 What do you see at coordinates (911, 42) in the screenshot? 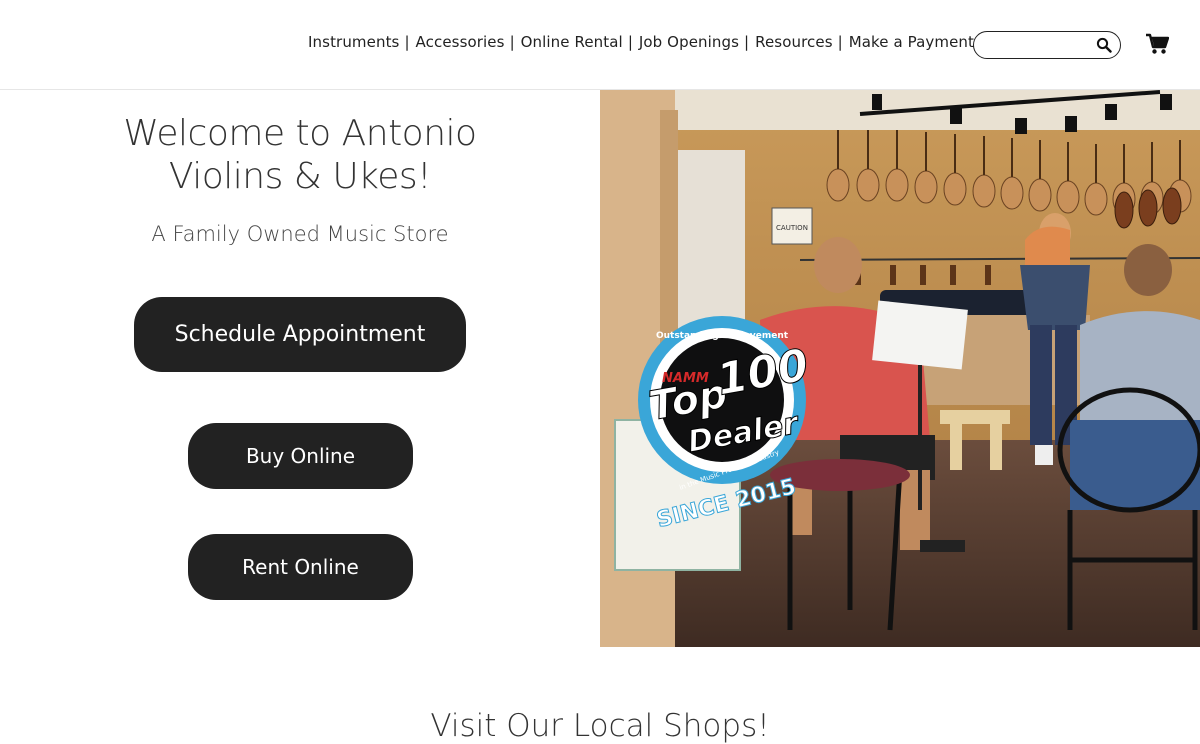
I see `nav-make-a-payment: Make a Payment` at bounding box center [911, 42].